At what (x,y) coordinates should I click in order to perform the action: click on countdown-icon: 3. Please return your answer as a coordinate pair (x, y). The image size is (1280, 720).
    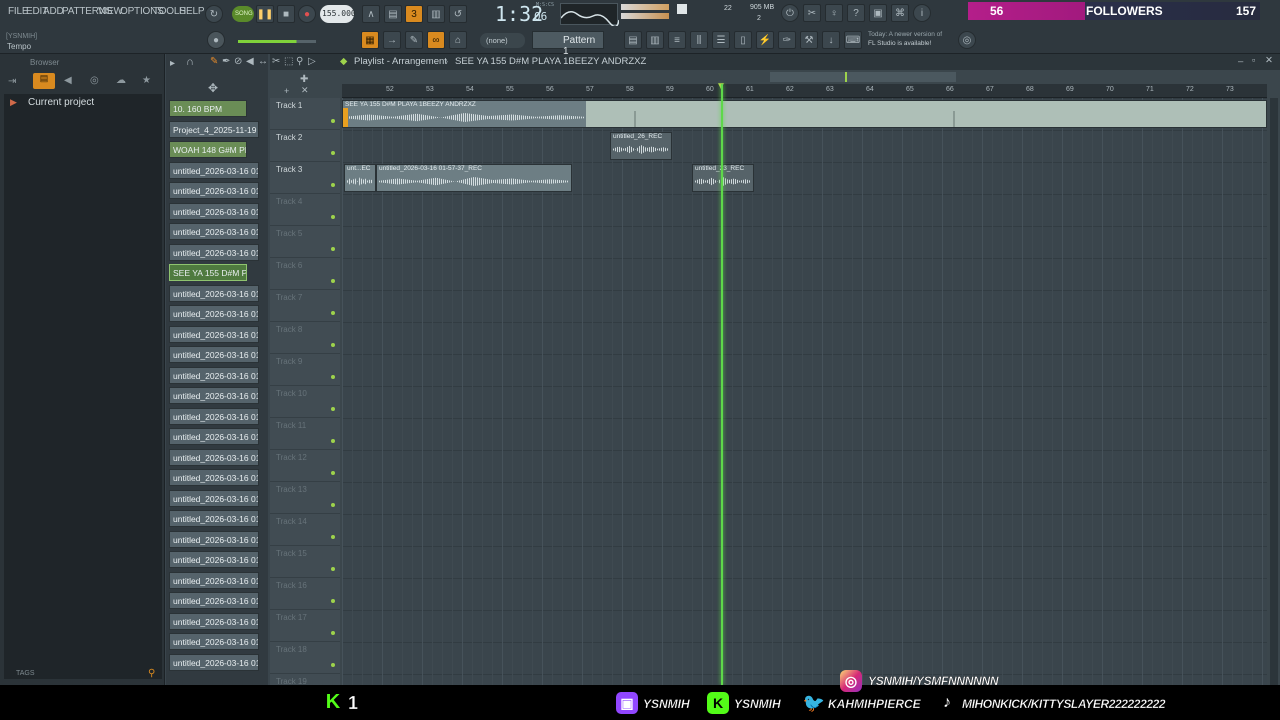
    Looking at the image, I should click on (414, 14).